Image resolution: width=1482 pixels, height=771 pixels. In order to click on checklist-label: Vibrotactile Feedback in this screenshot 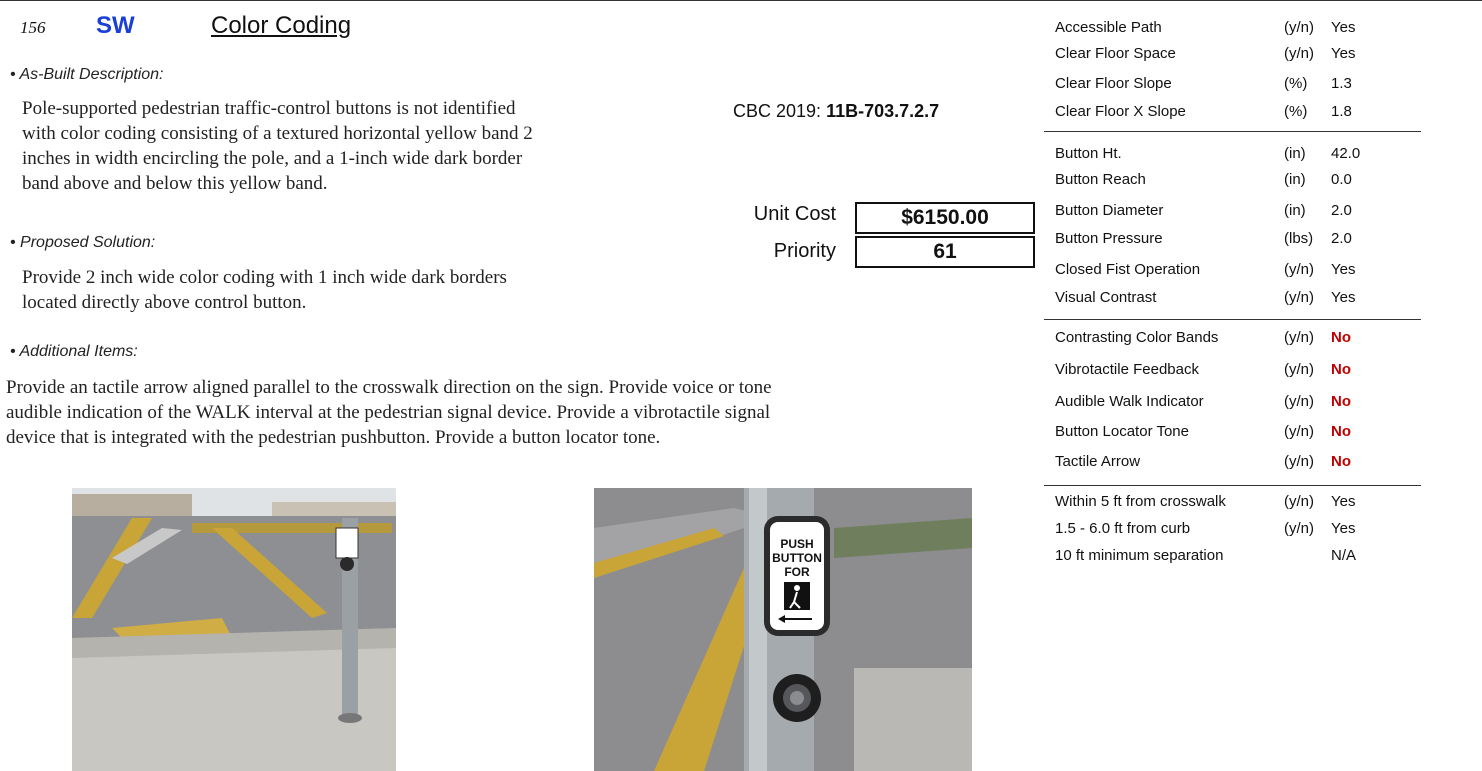, I will do `click(1127, 369)`.